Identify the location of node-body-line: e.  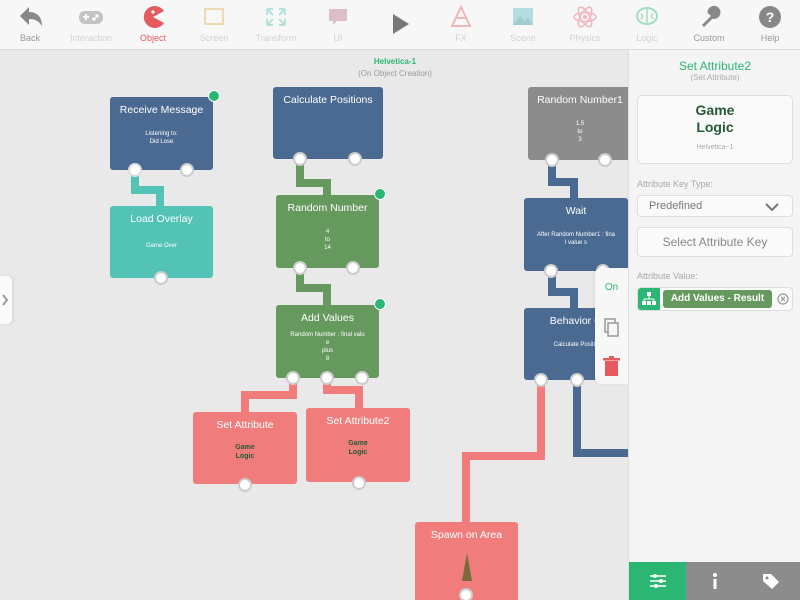
(327, 343).